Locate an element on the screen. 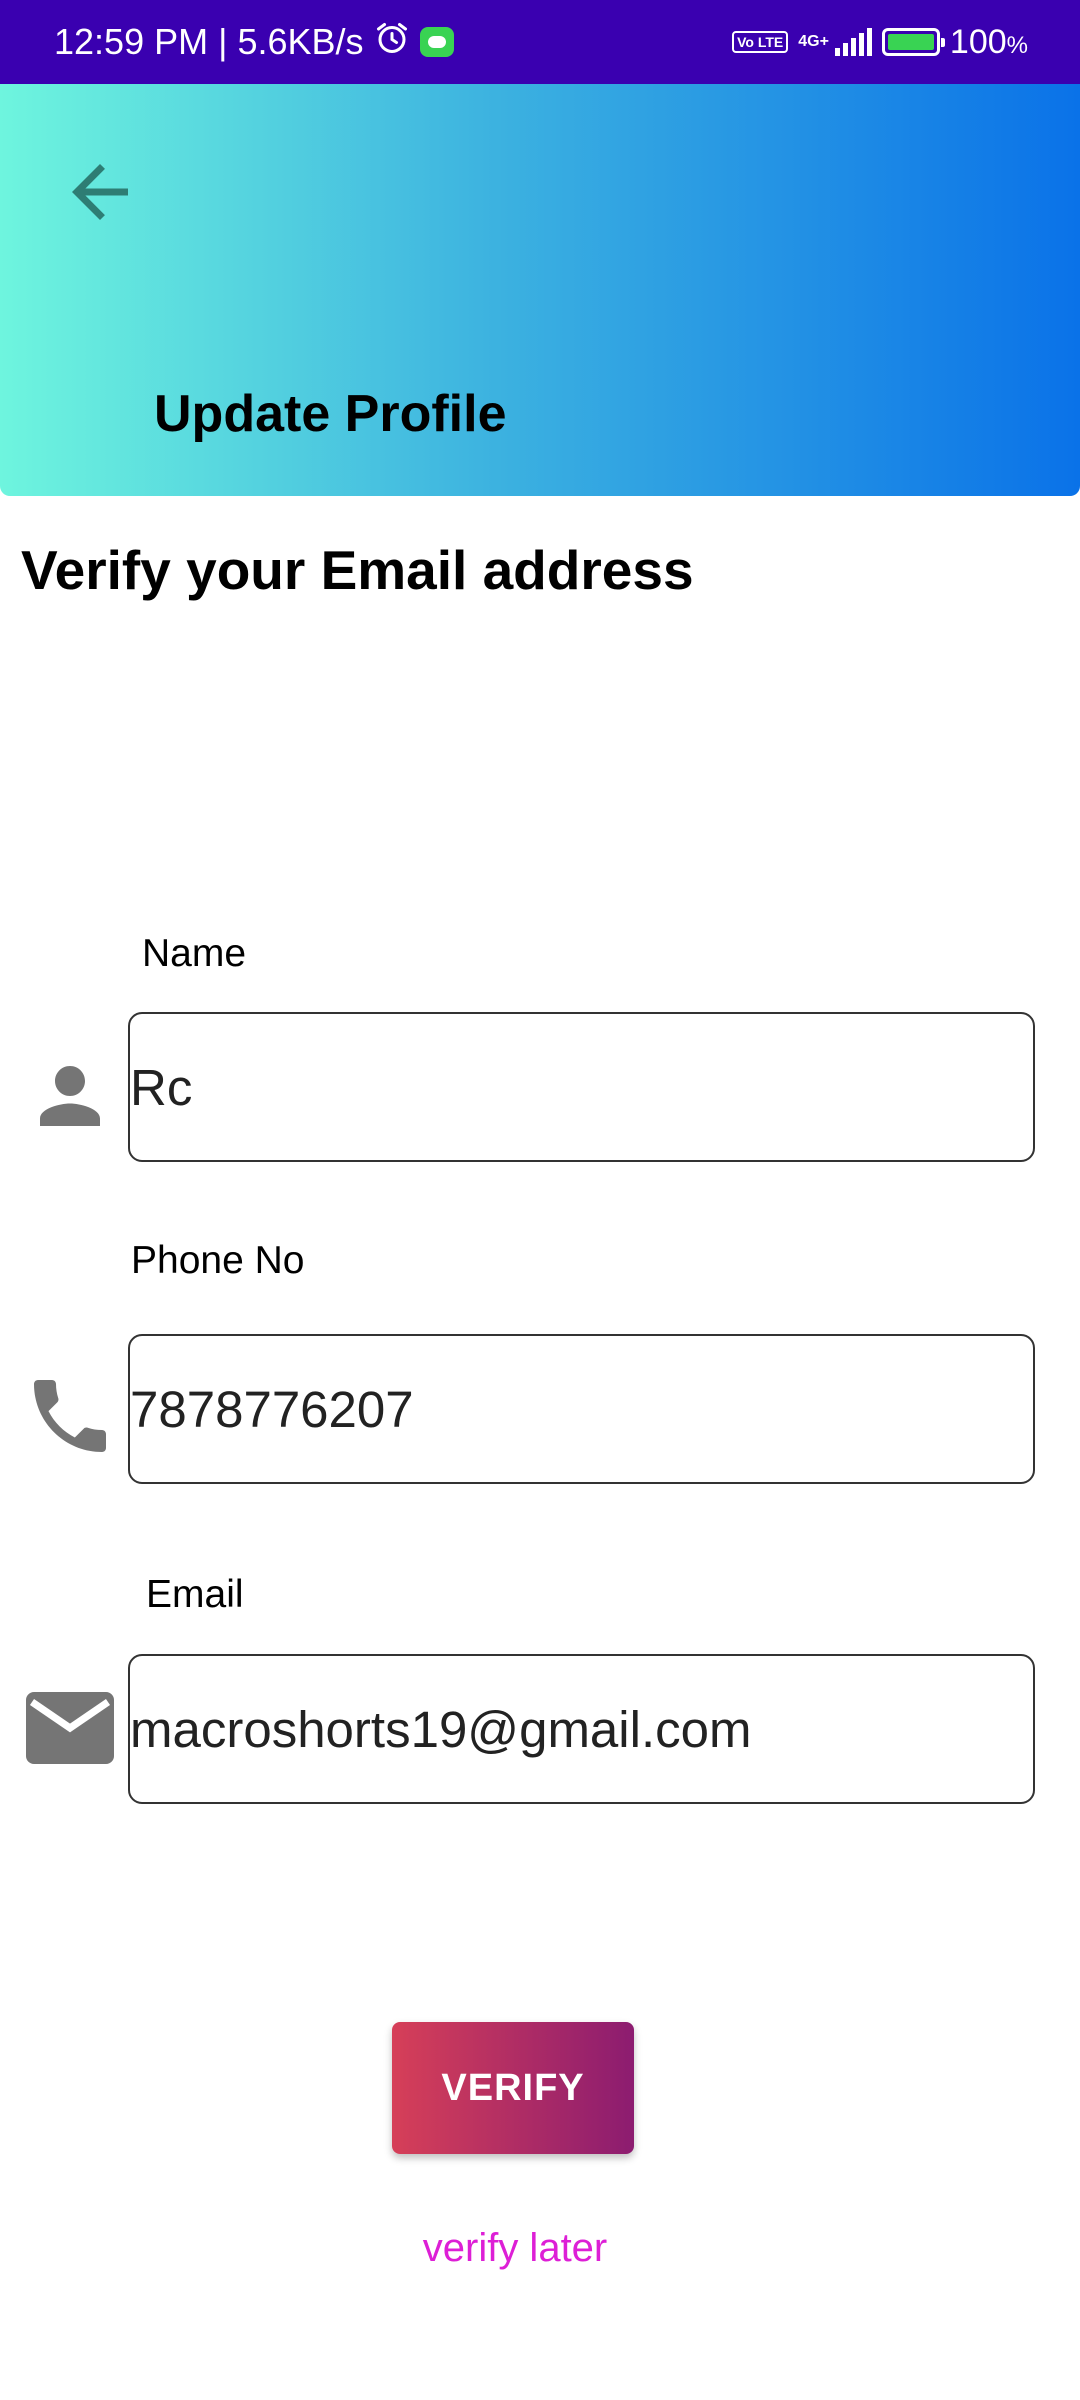 Image resolution: width=1080 pixels, height=2400 pixels. alarm-icon is located at coordinates (392, 42).